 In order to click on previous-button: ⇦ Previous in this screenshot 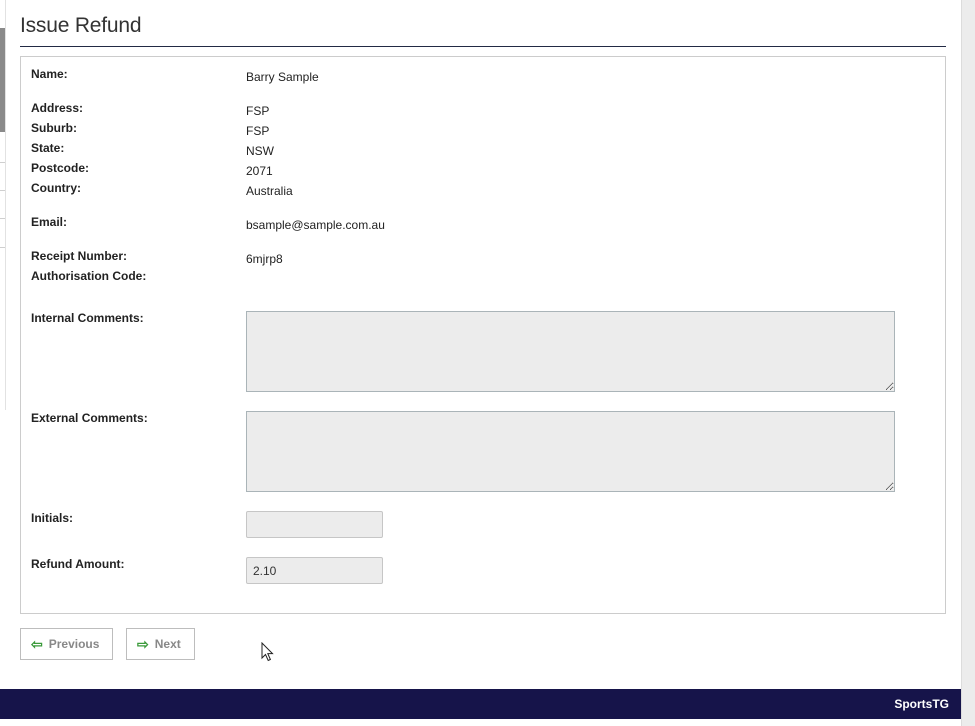, I will do `click(66, 644)`.